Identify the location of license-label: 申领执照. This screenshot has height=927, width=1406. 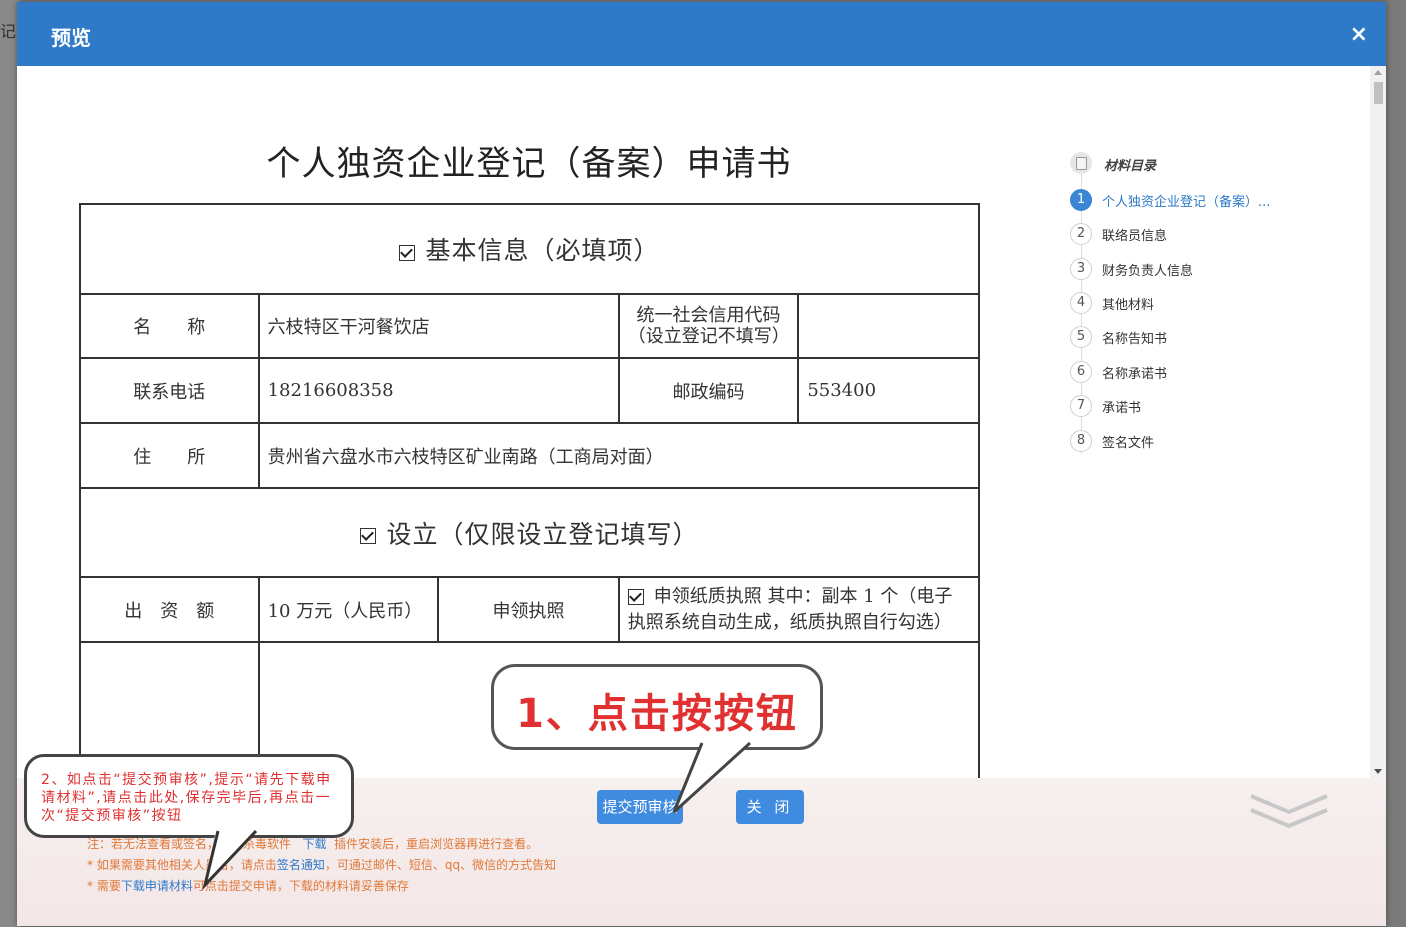
(528, 609).